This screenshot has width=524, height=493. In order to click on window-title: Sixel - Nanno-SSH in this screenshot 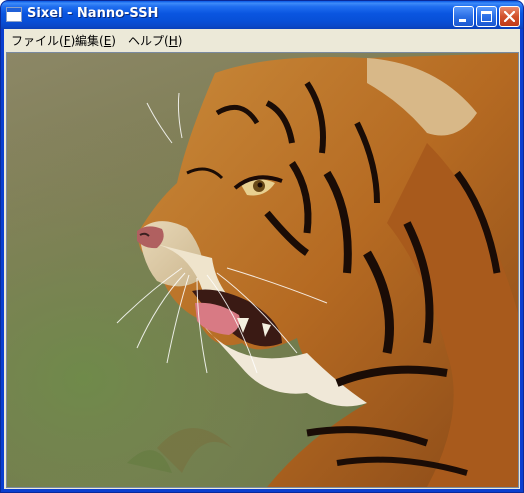, I will do `click(93, 13)`.